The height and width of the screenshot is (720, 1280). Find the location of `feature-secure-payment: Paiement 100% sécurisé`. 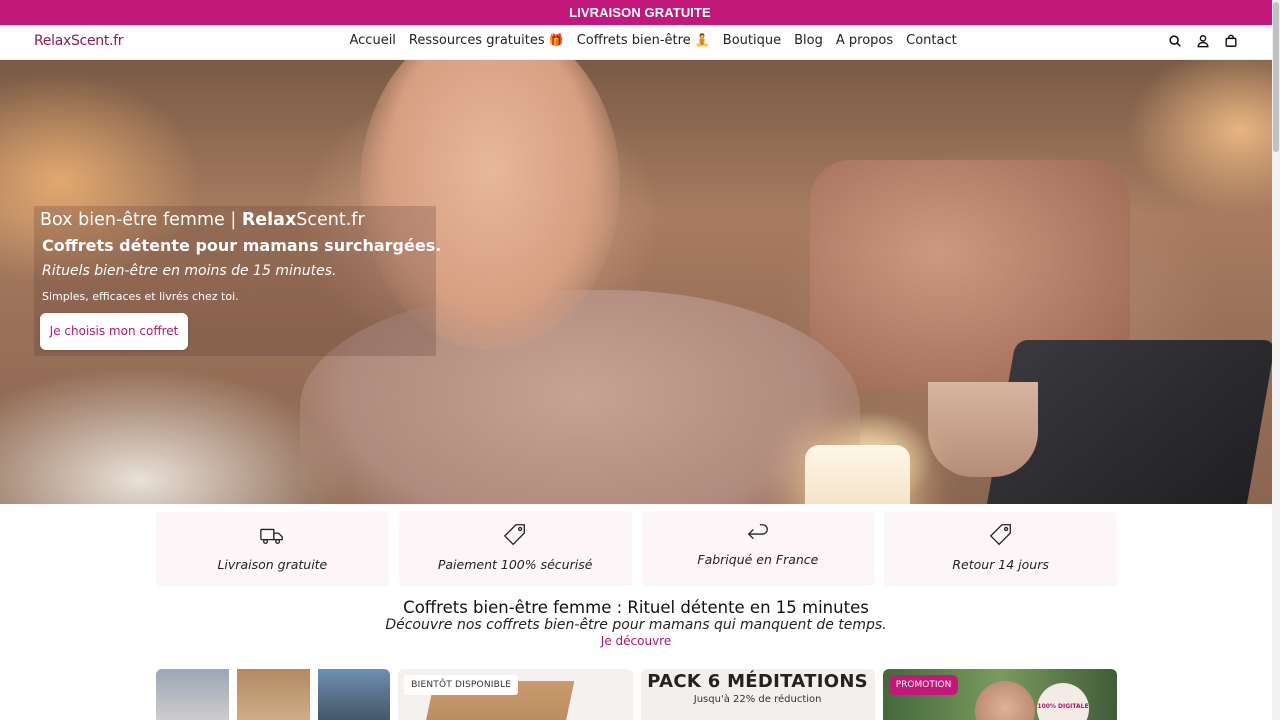

feature-secure-payment: Paiement 100% sécurisé is located at coordinates (515, 549).